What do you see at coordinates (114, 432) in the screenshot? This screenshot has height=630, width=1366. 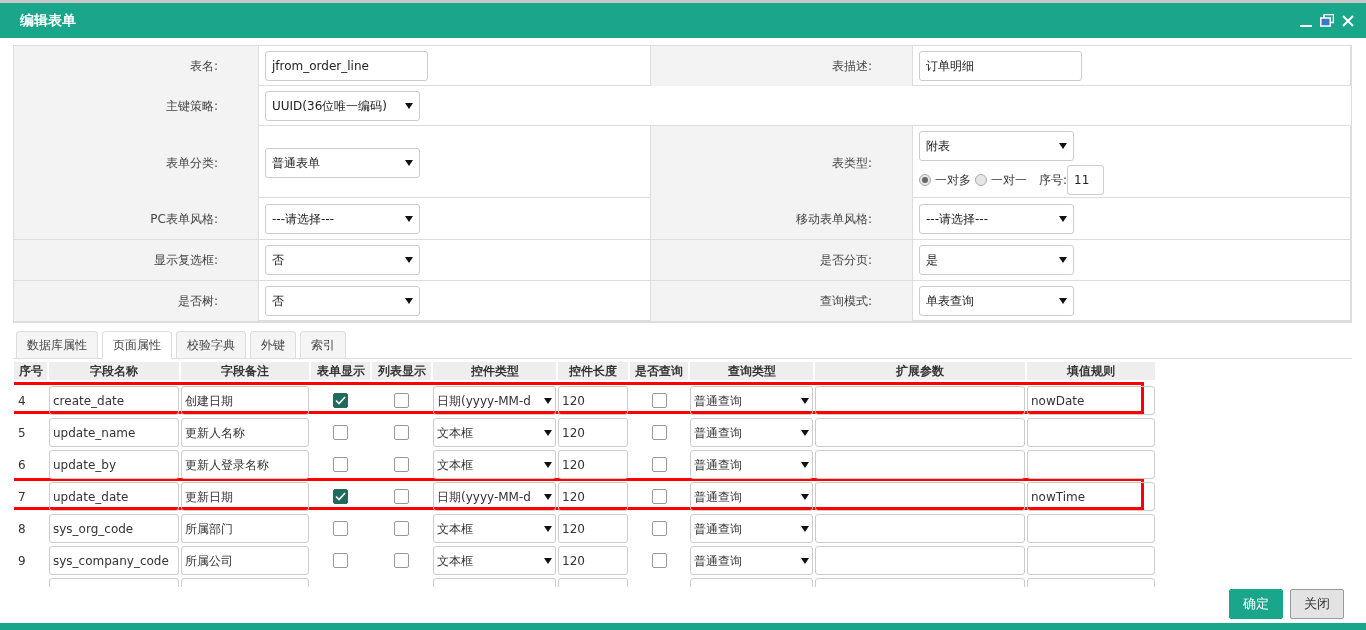 I see `name-field: update_name` at bounding box center [114, 432].